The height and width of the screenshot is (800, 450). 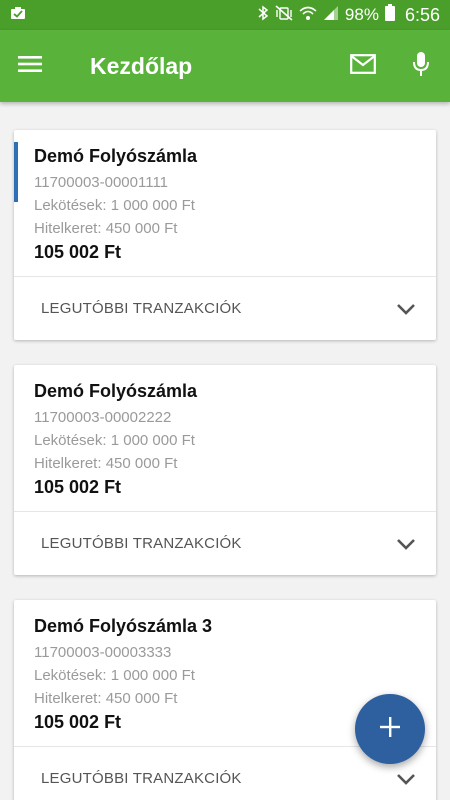 I want to click on account-number: 11700003-00003333, so click(x=103, y=652).